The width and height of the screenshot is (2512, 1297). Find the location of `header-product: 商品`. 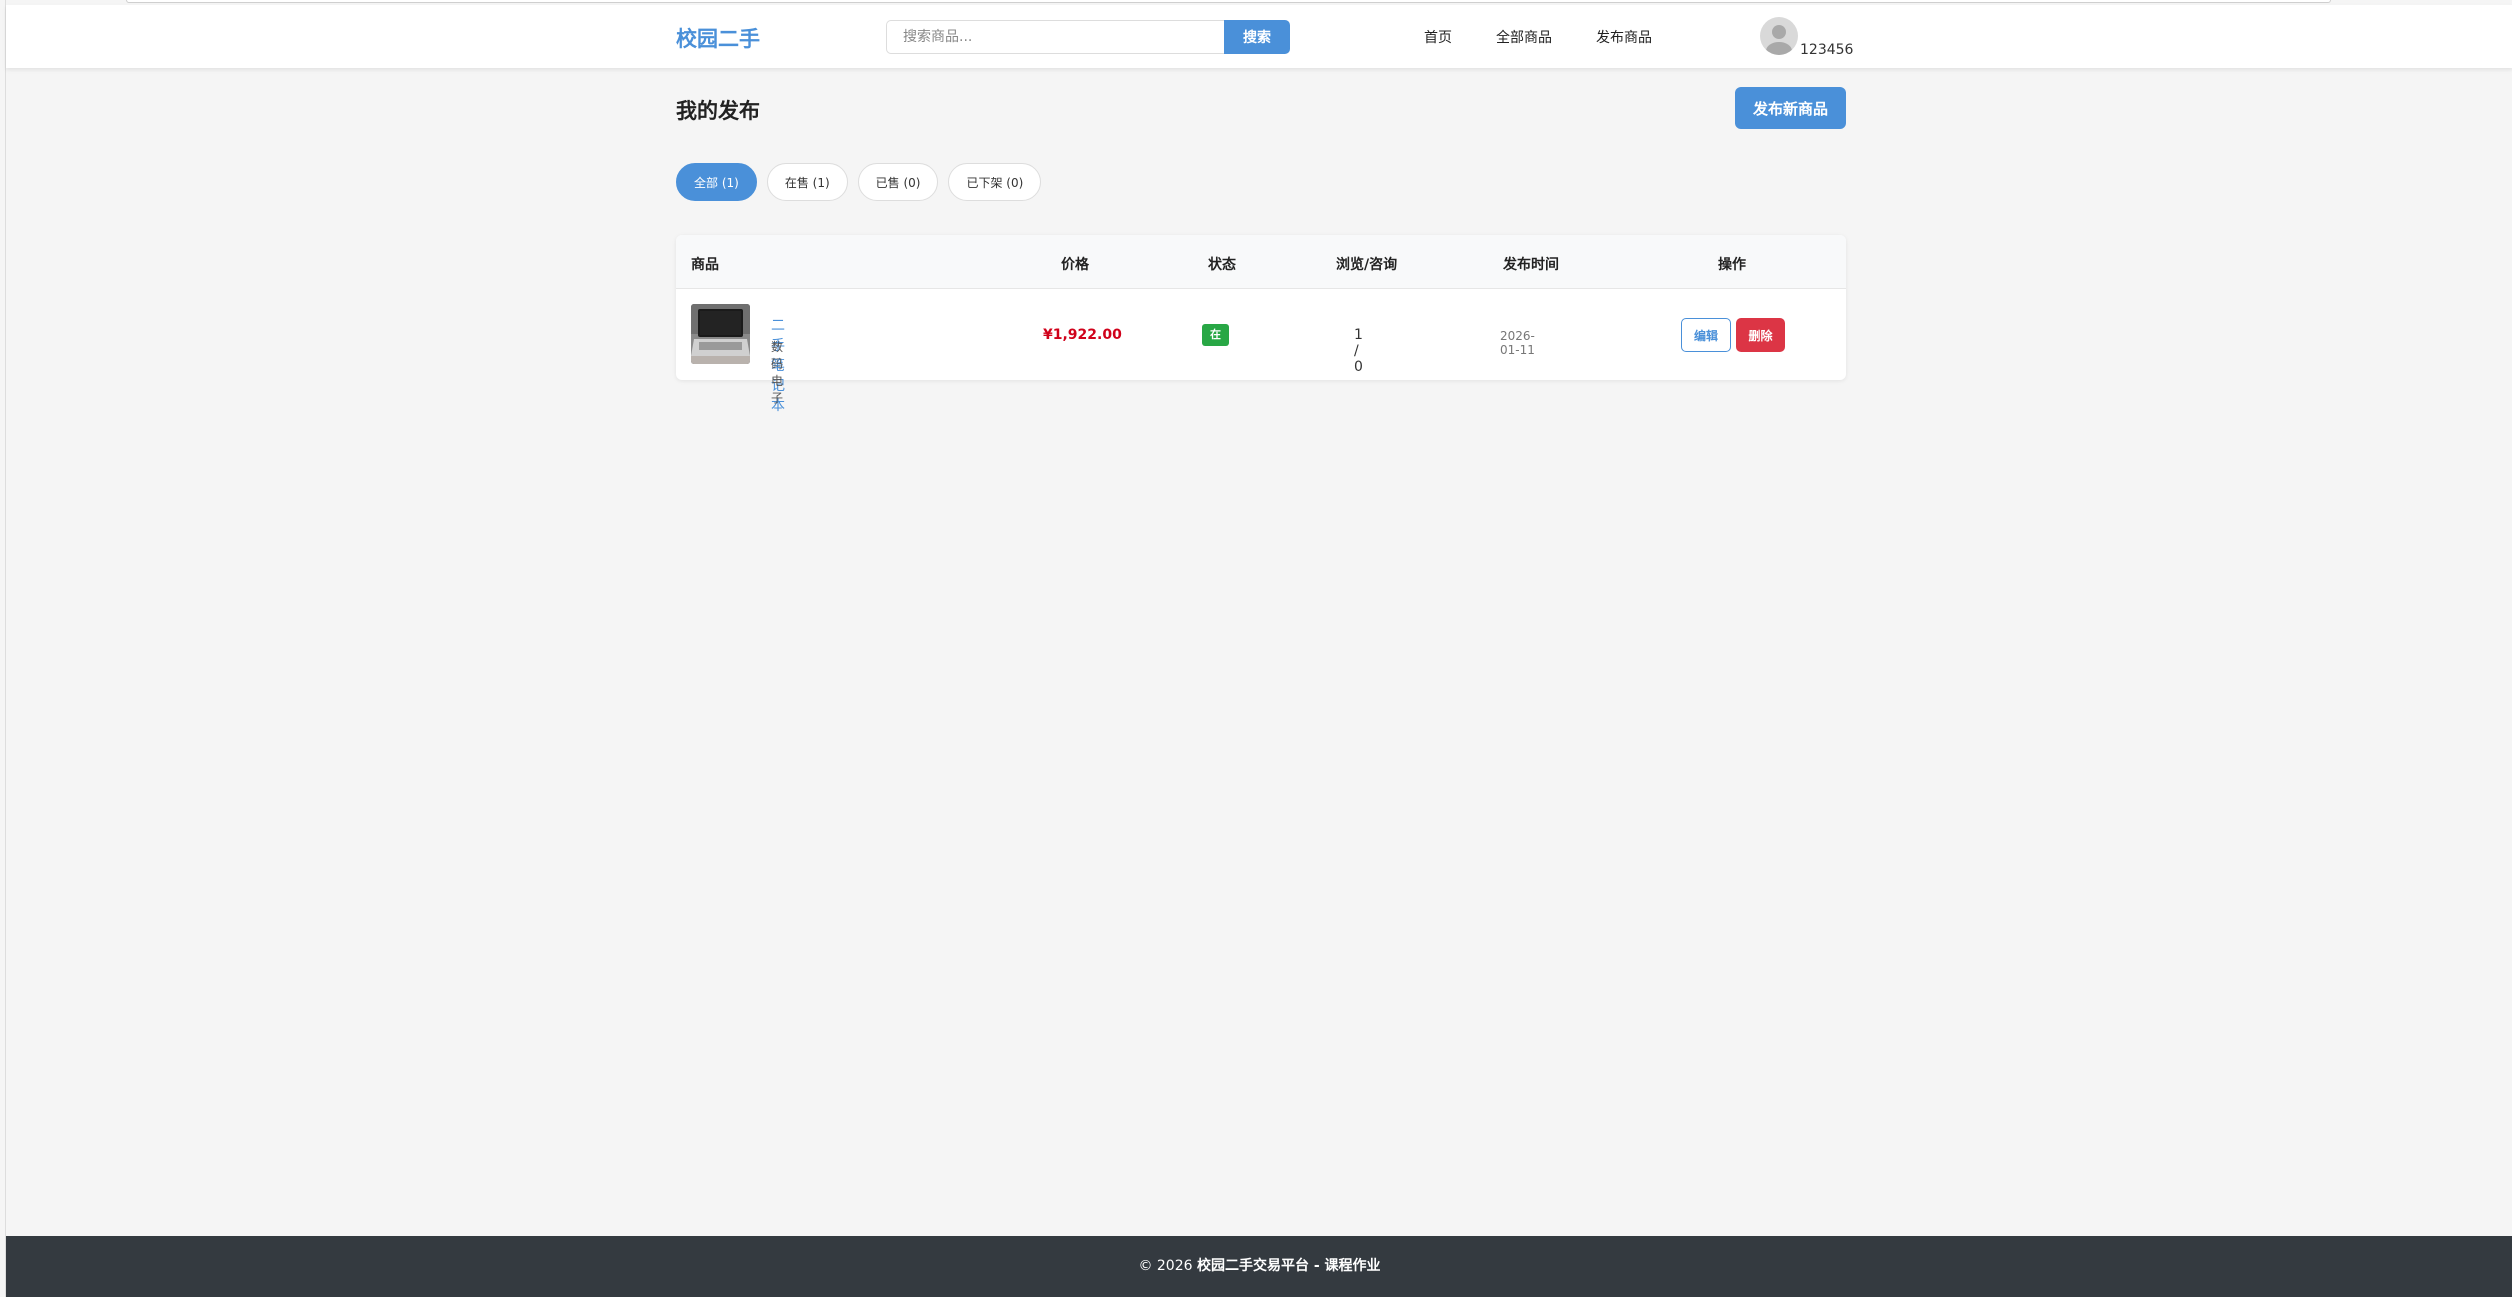

header-product: 商品 is located at coordinates (705, 265).